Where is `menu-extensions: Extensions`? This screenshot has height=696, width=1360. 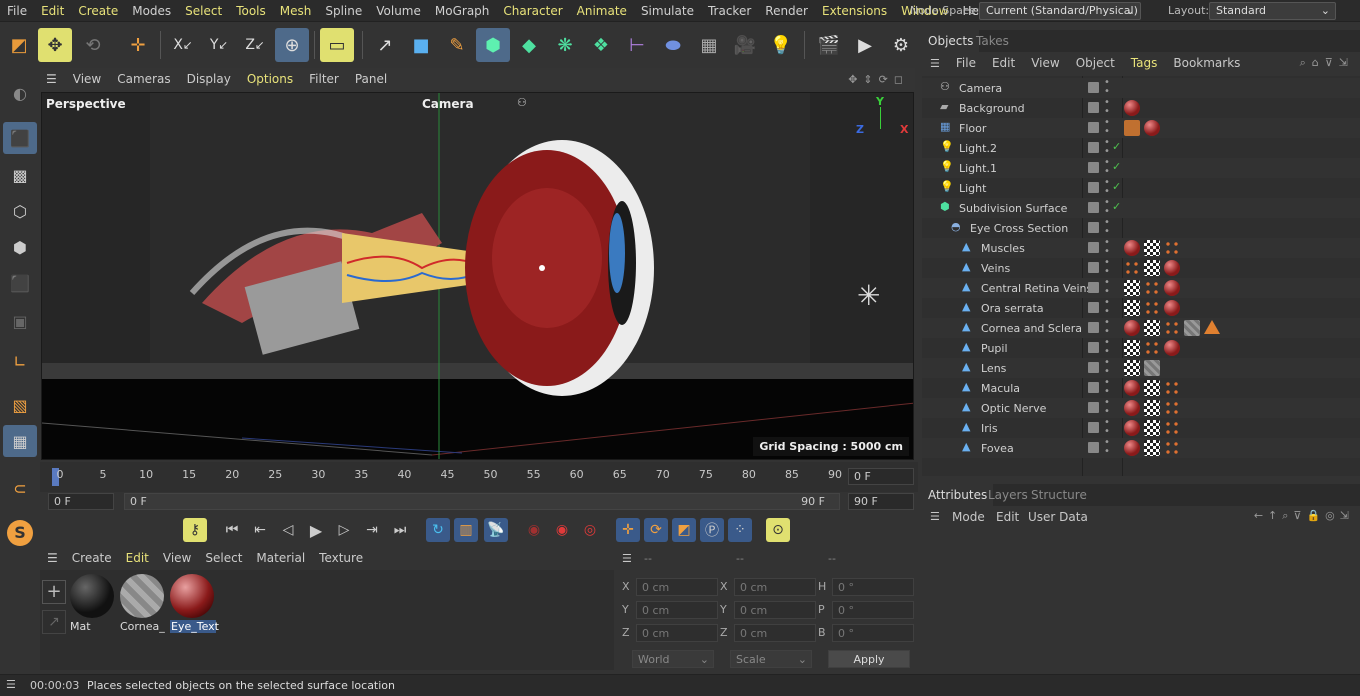
menu-extensions: Extensions is located at coordinates (854, 11).